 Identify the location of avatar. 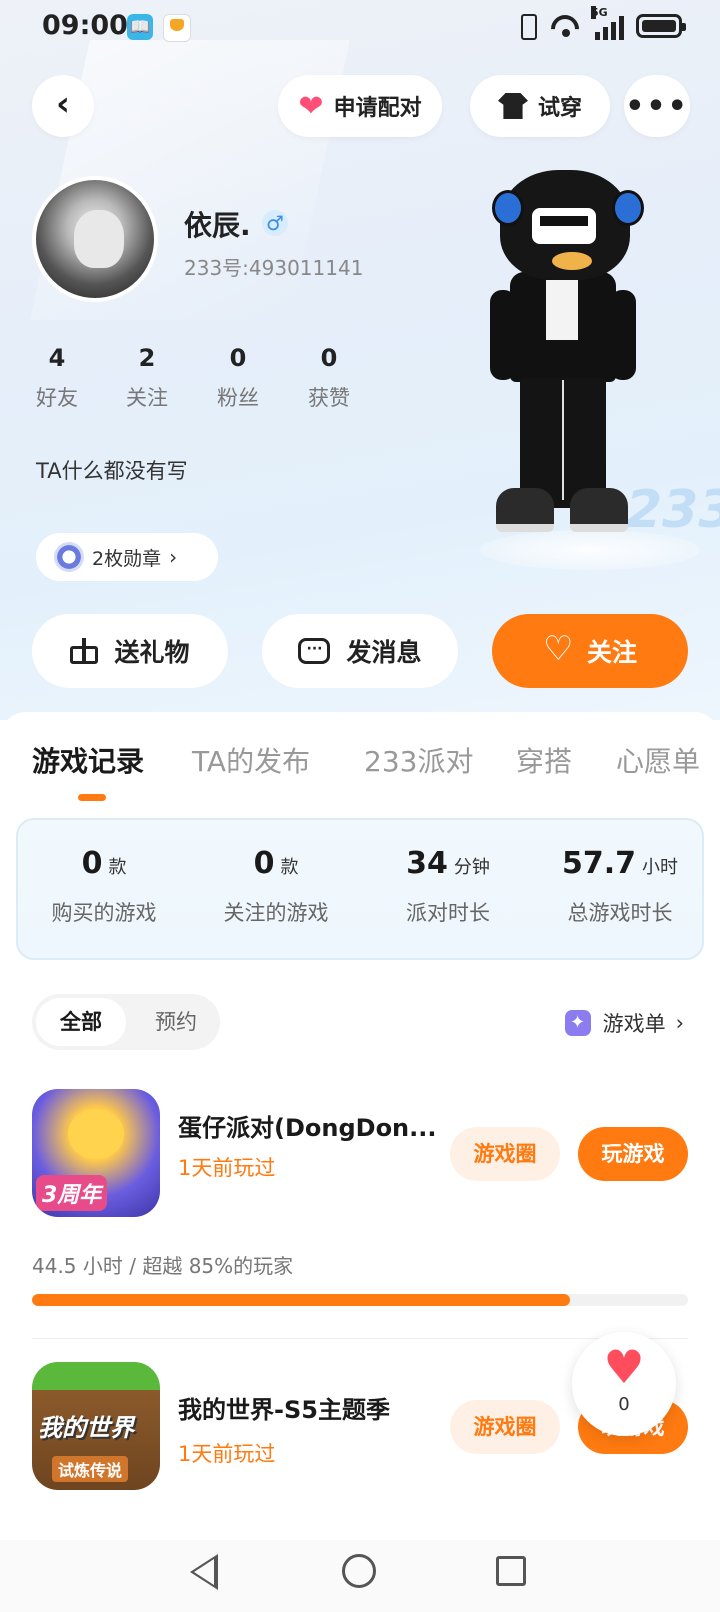
(95, 239).